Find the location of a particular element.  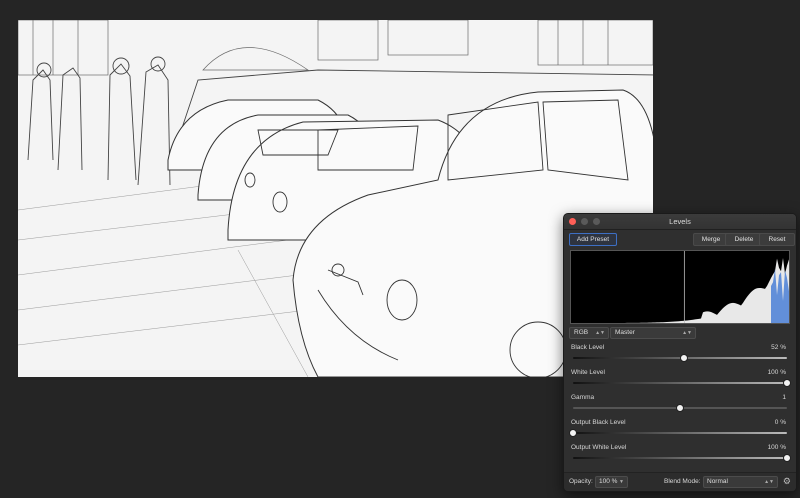

panel-footer: Opacity: 100 % ▼ Blend Mode: Normal ▲▼ ⚙ is located at coordinates (680, 481).